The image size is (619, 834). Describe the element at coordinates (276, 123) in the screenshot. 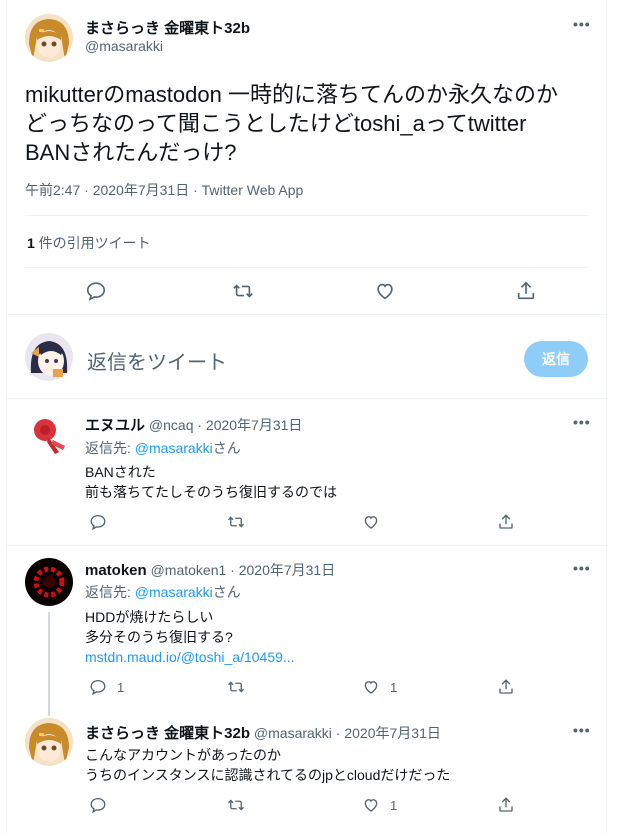

I see `main-text-line: どっちなのって聞こうとしたけどtoshi_aってtwitter` at that location.